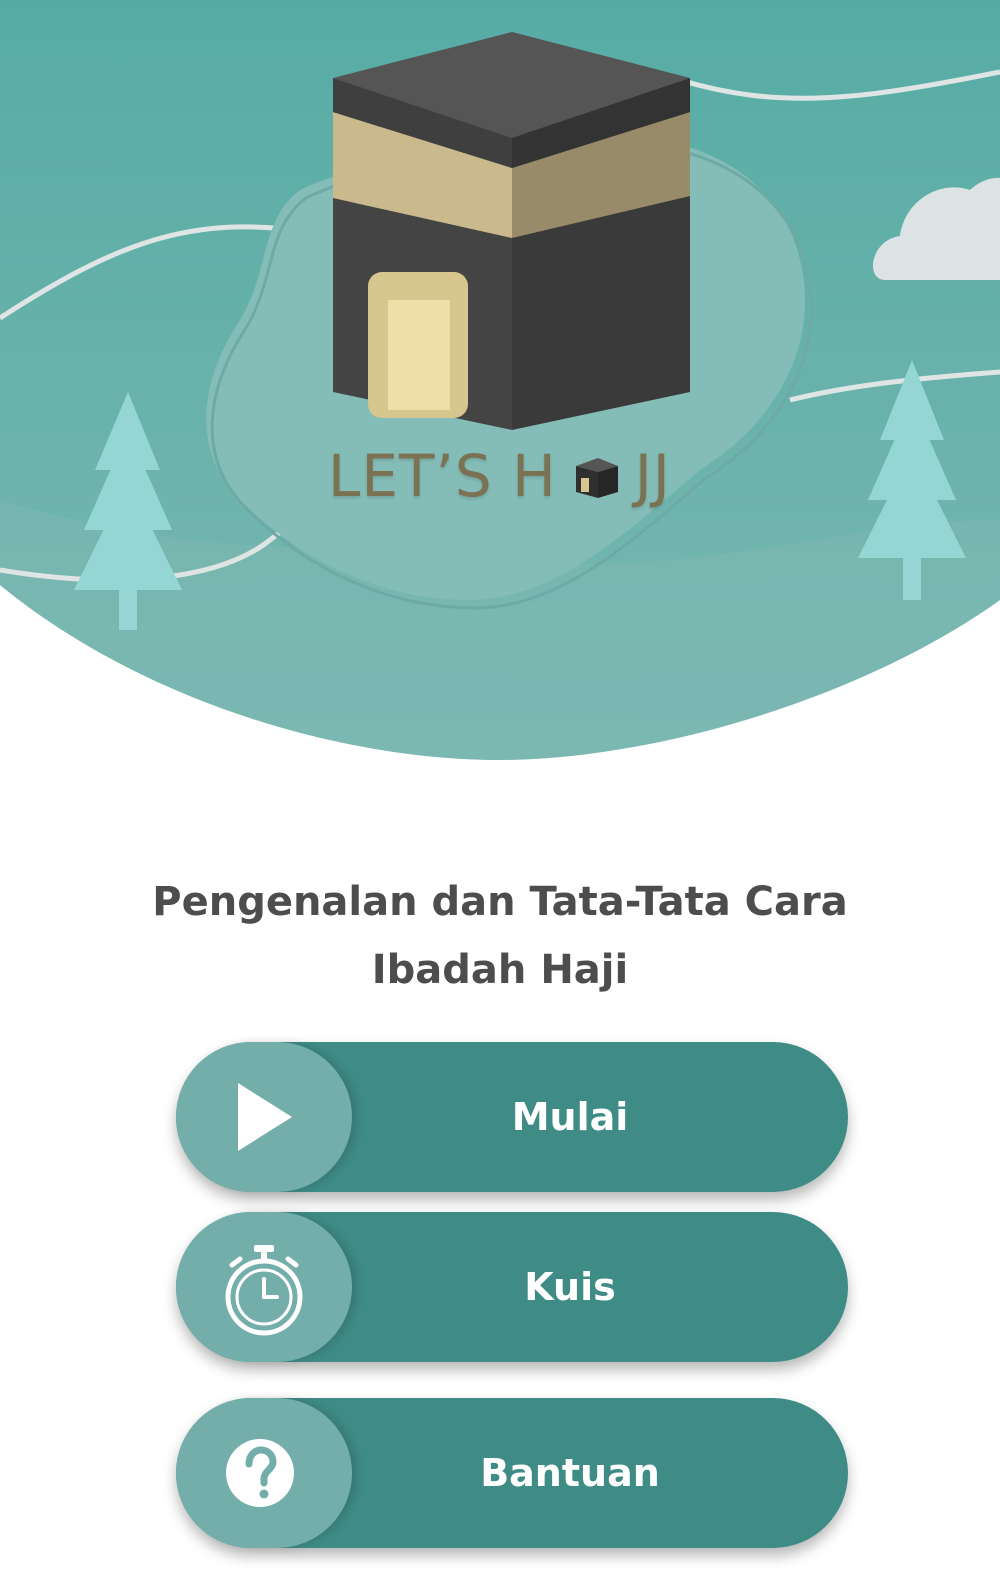 This screenshot has width=1000, height=1580. I want to click on bantuan-button: Bantuan, so click(512, 1473).